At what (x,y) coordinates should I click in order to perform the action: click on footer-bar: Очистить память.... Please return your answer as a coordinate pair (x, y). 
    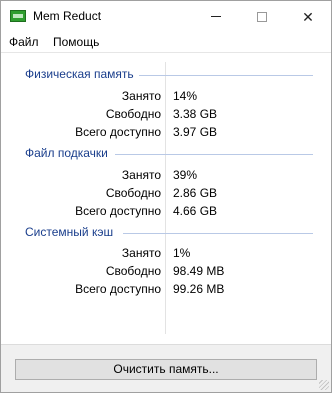
    Looking at the image, I should click on (166, 368).